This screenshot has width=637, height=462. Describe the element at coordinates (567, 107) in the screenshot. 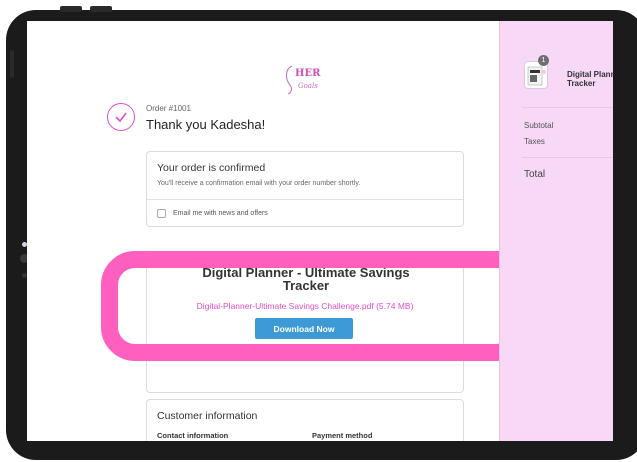

I see `summary-divider` at that location.